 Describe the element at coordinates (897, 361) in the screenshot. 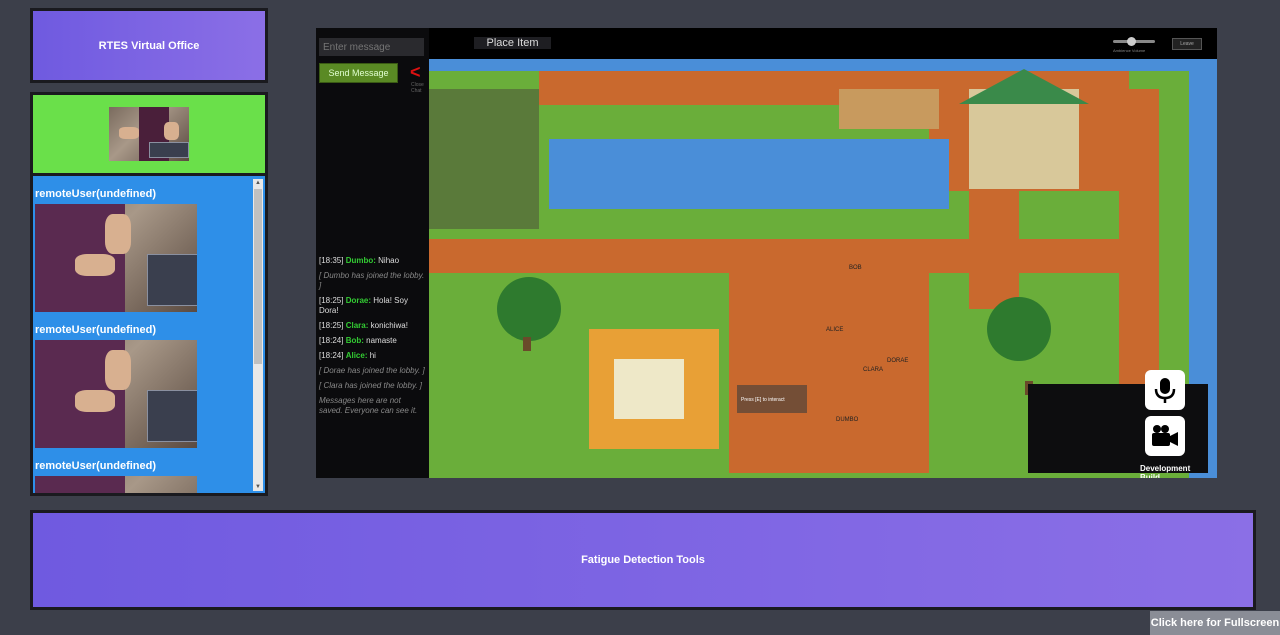

I see `player-dorae-label: DORAE` at that location.